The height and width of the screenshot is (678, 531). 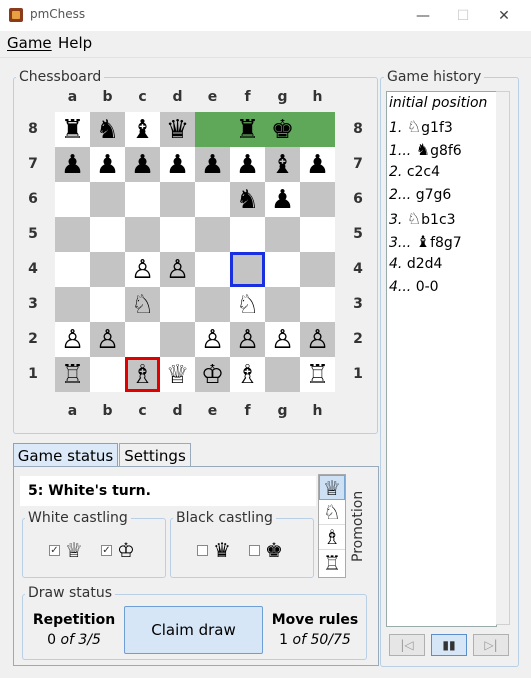 I want to click on file-label: a, so click(x=72, y=411).